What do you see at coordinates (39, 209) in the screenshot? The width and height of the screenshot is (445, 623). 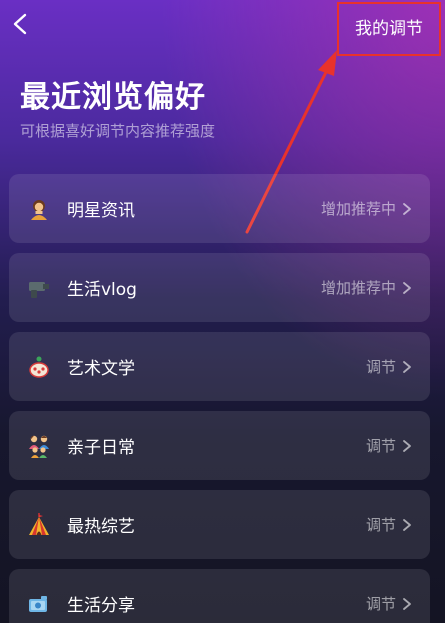 I see `celebrity-icon` at bounding box center [39, 209].